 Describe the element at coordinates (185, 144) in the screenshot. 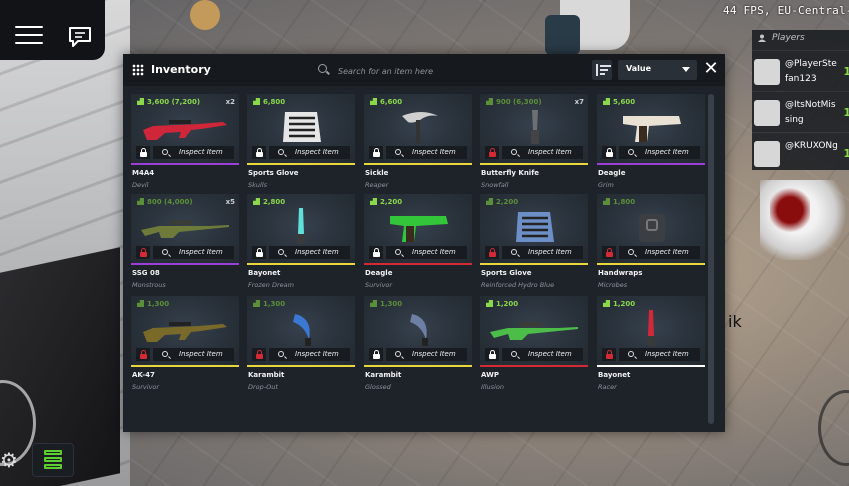

I see `inventory-item-card: 3,600 (7,200) x2 Inspect Item M4A4 Devil` at that location.